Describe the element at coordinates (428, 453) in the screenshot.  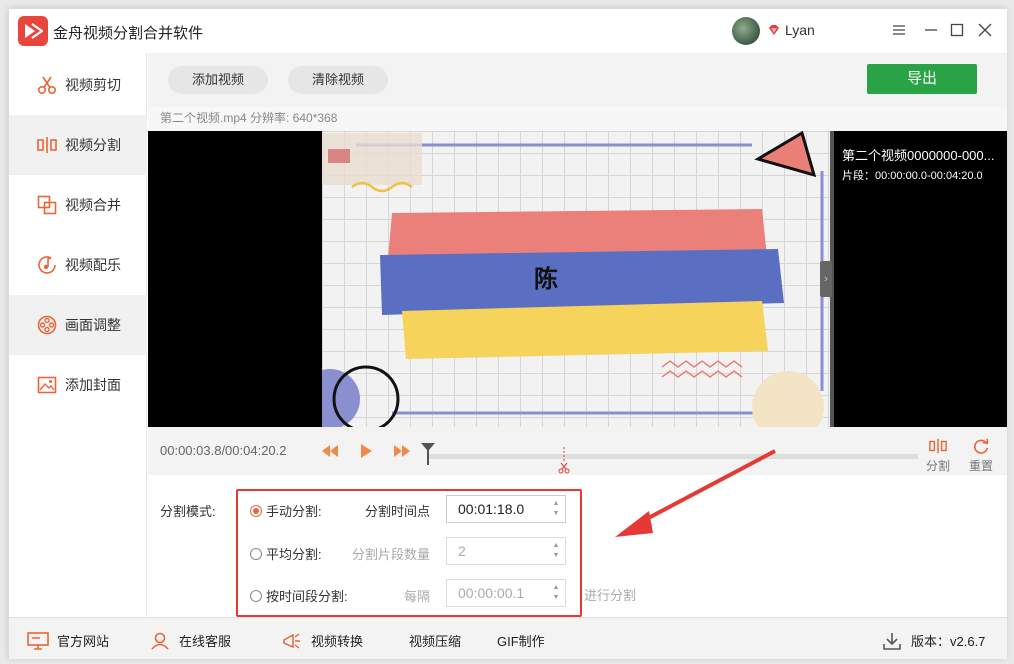
I see `playhead-handle` at that location.